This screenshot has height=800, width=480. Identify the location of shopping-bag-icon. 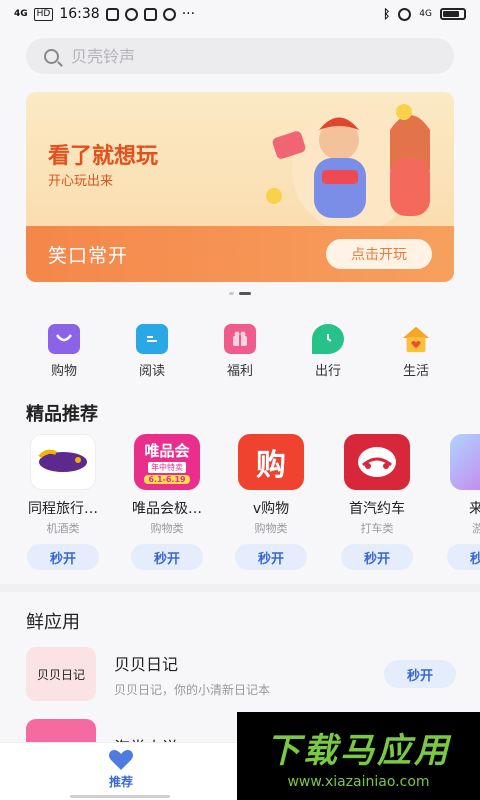
(64, 339).